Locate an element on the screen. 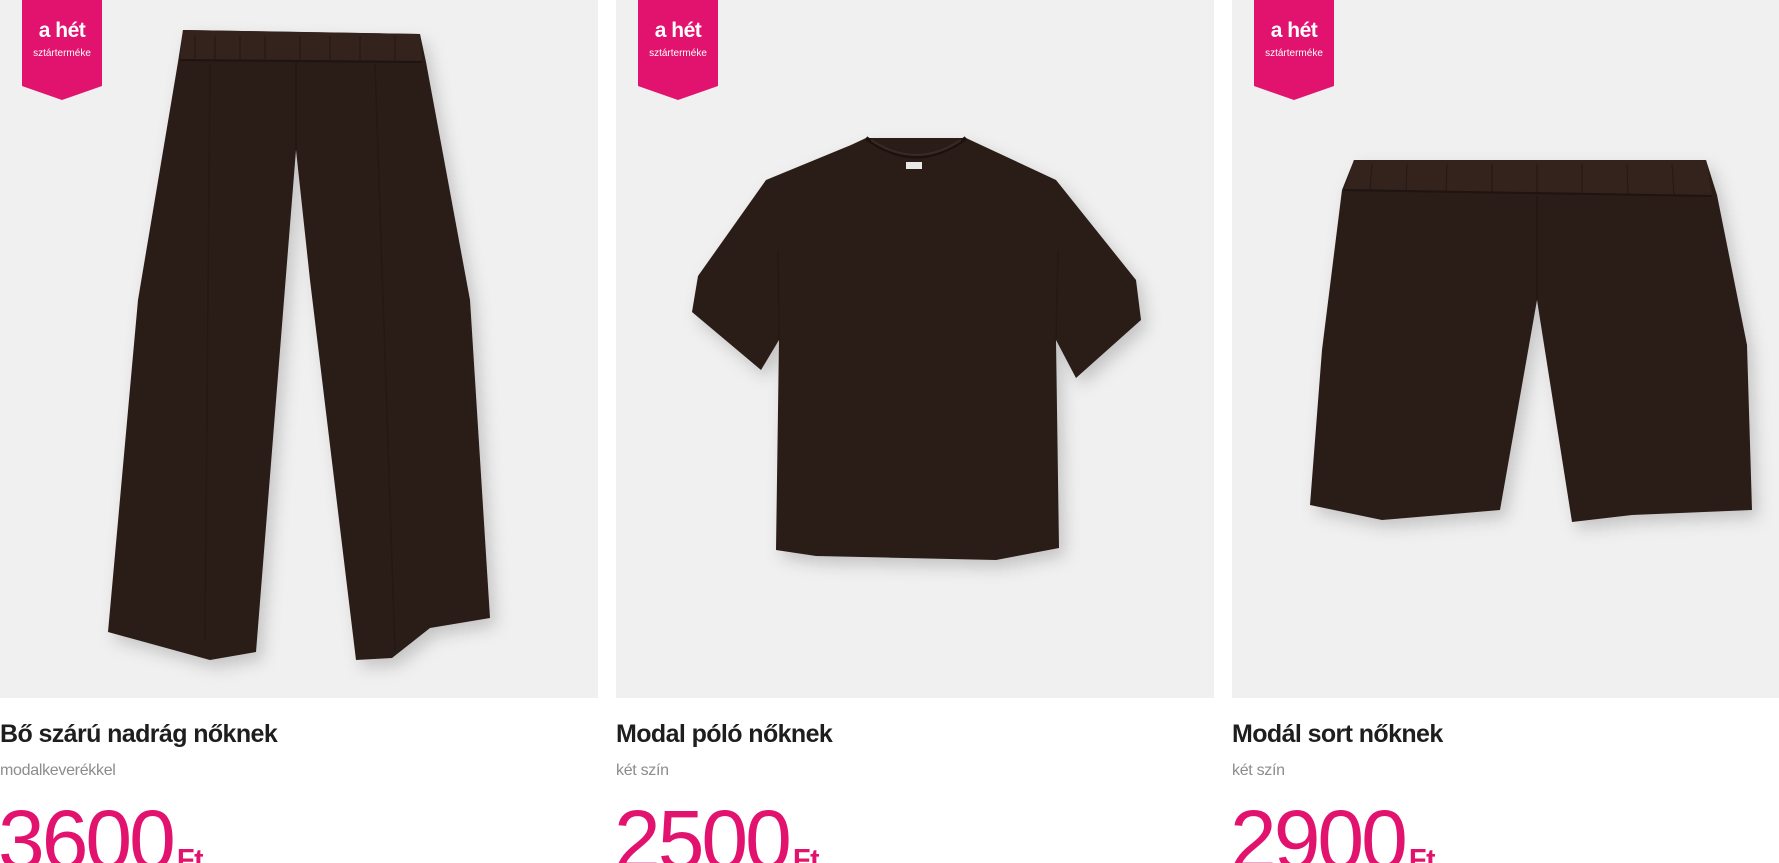  product-price: 2500 Ft is located at coordinates (716, 826).